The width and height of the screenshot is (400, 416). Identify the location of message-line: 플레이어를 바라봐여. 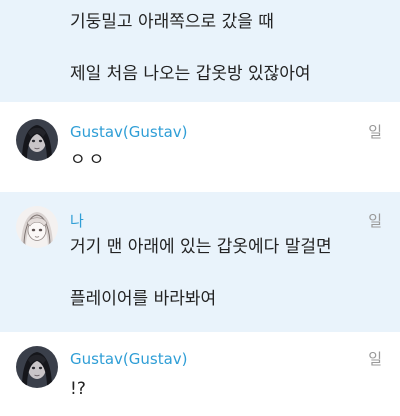
(143, 299).